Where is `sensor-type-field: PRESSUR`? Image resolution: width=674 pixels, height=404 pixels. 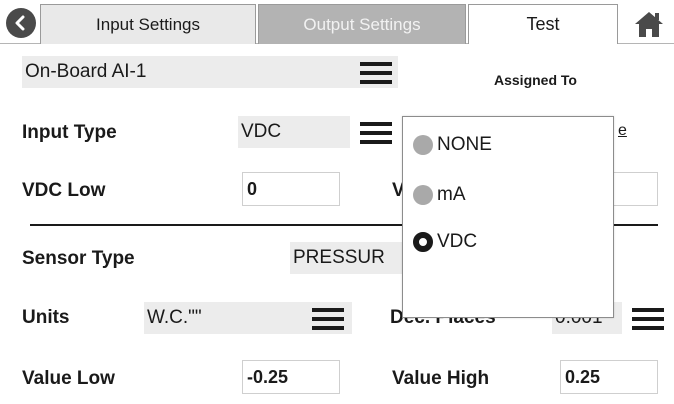 sensor-type-field: PRESSUR is located at coordinates (350, 258).